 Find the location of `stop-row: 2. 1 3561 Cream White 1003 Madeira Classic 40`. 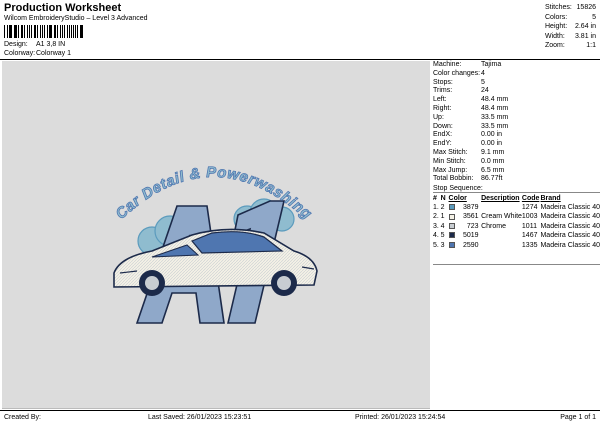

stop-row: 2. 1 3561 Cream White 1003 Madeira Classic 40 is located at coordinates (516, 216).